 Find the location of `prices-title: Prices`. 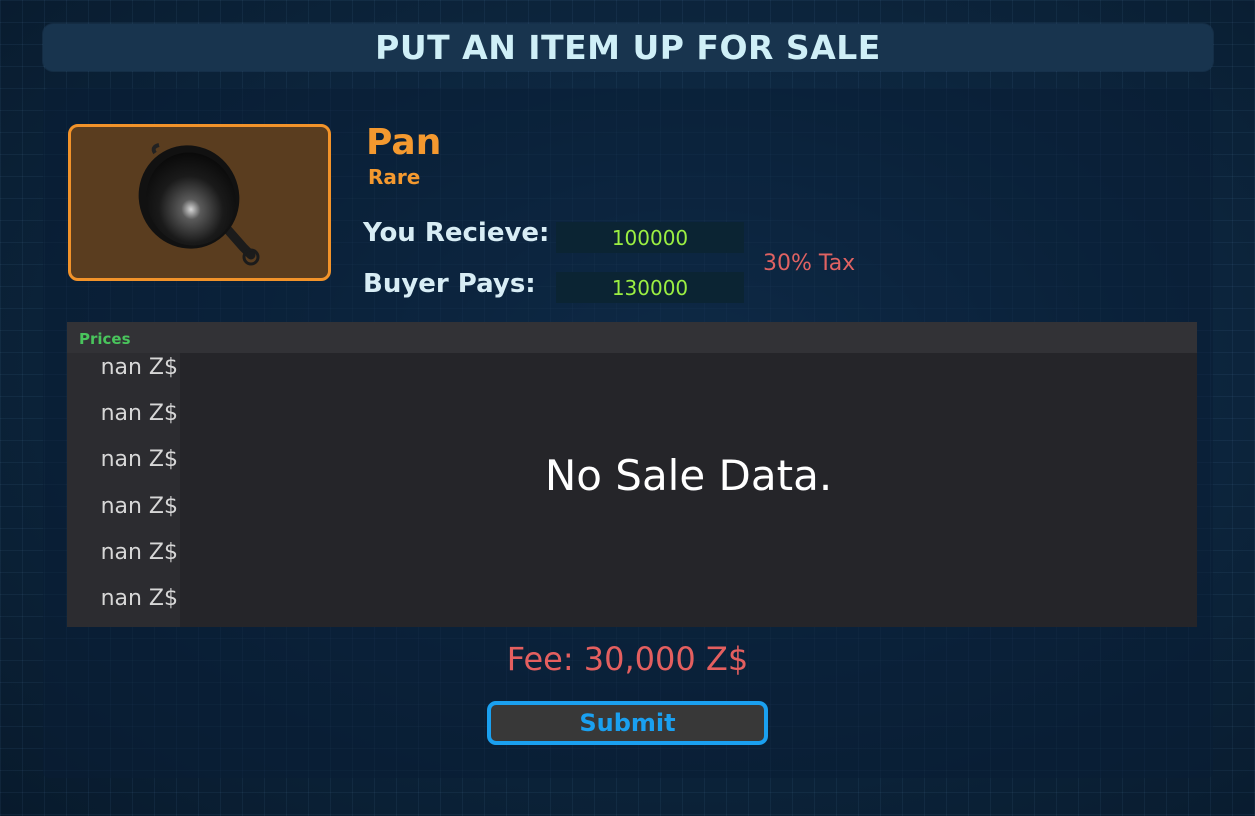

prices-title: Prices is located at coordinates (105, 339).